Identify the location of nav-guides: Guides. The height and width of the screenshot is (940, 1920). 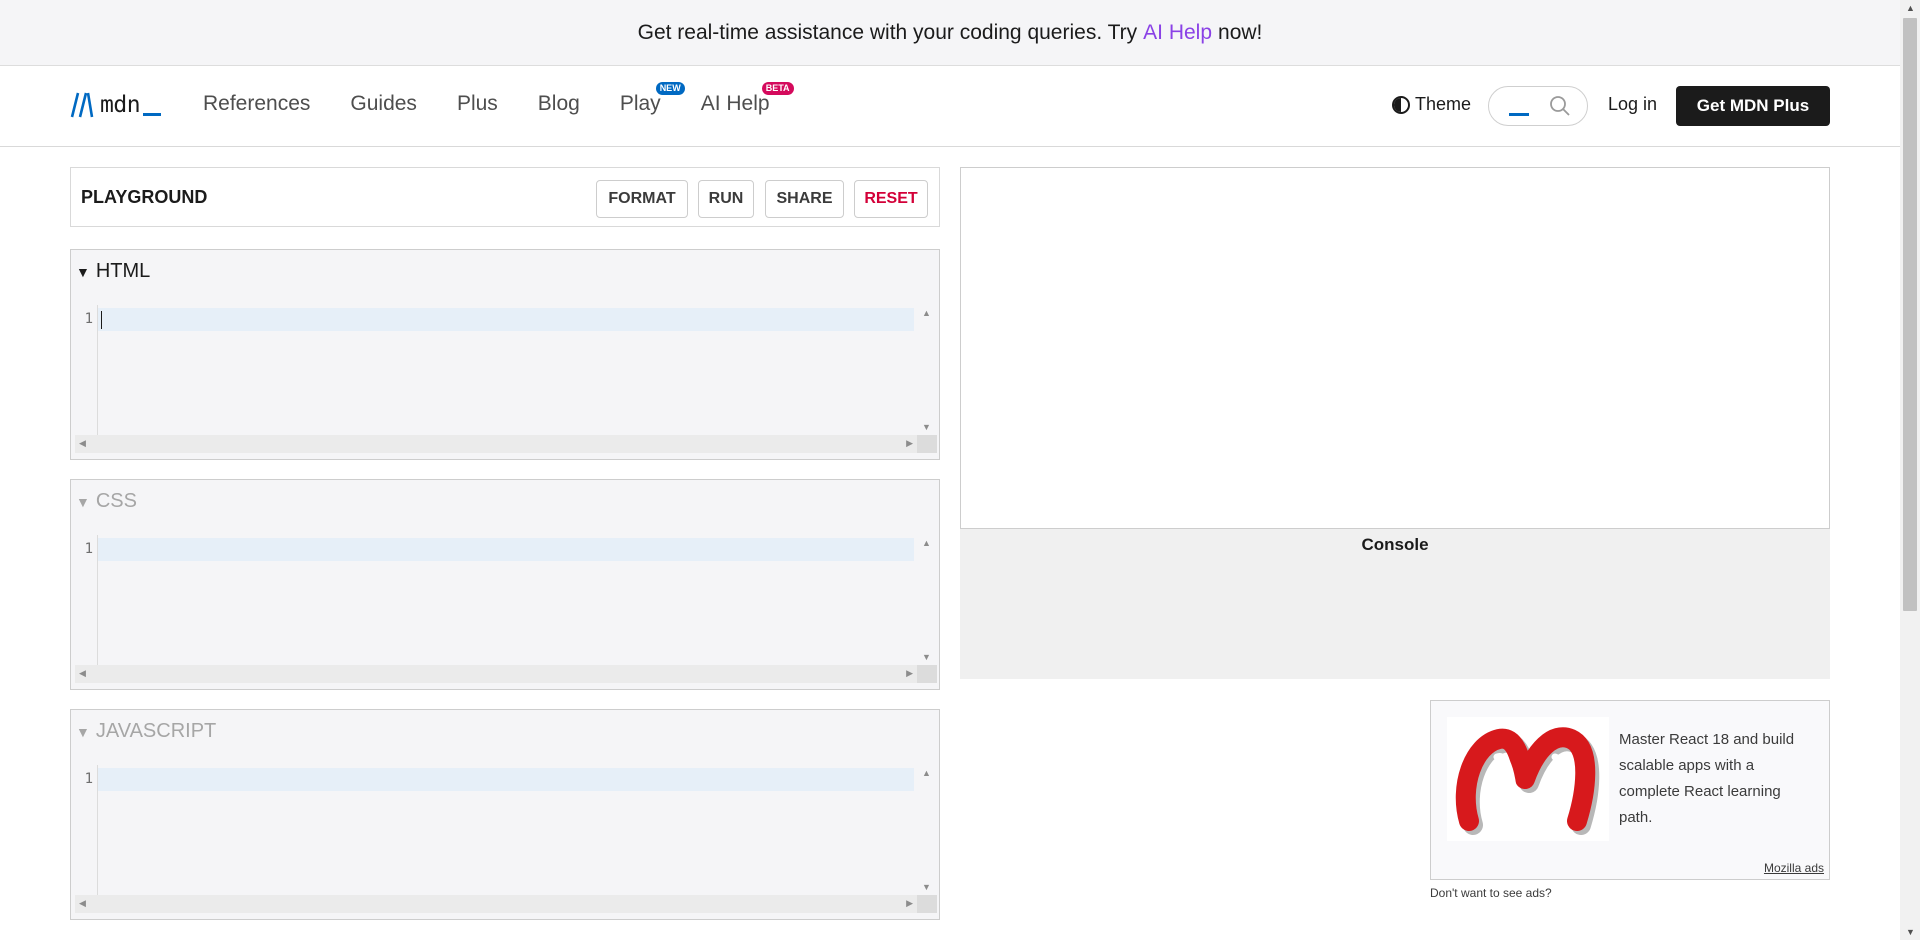
(383, 104).